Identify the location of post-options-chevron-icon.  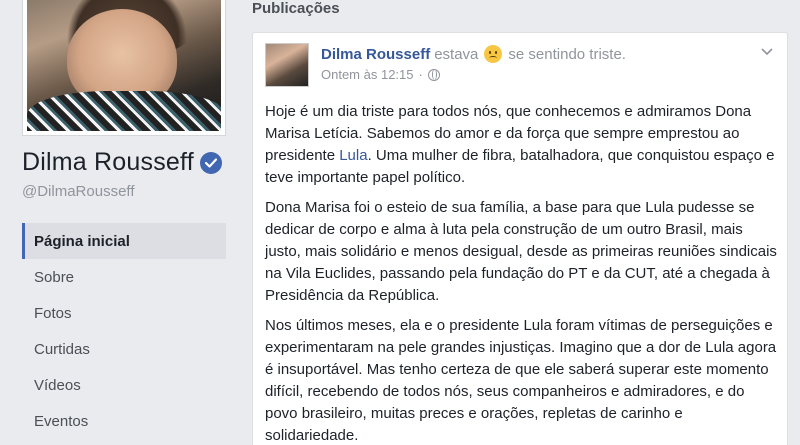
(767, 52).